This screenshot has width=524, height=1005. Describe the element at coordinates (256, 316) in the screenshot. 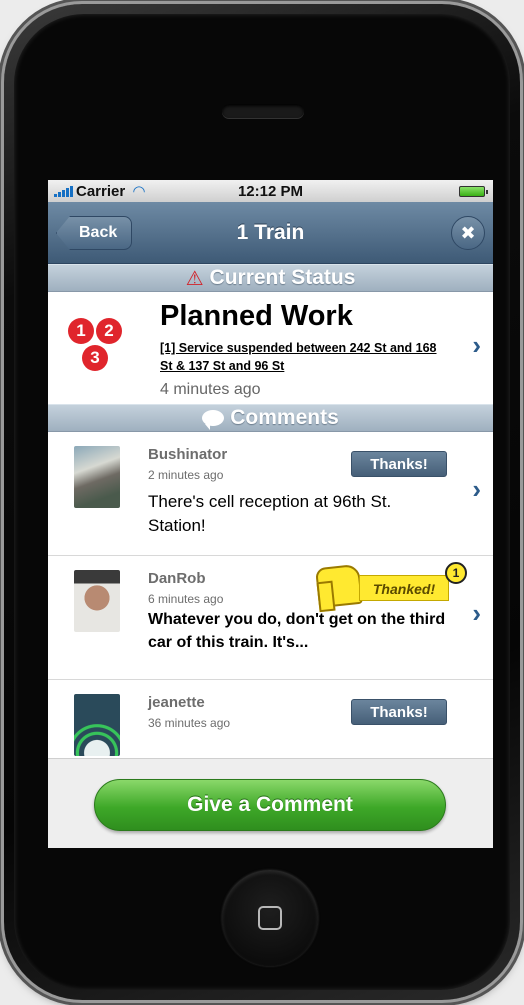

I see `status-title: Planned Work` at that location.